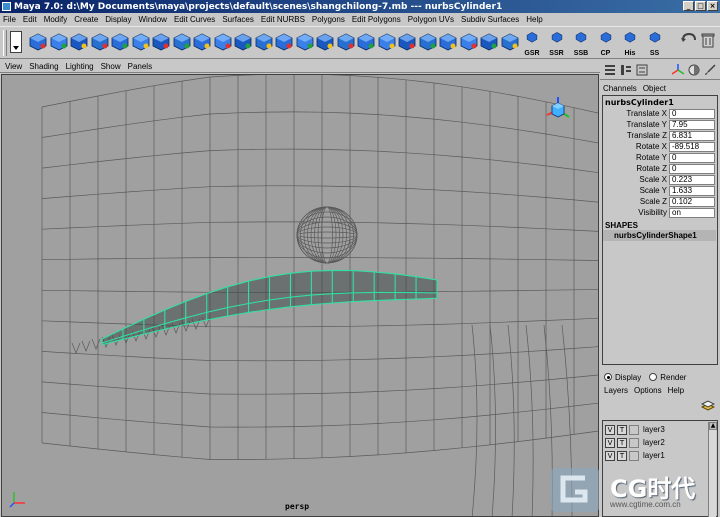  I want to click on scroll-up-icon: ▲, so click(713, 426).